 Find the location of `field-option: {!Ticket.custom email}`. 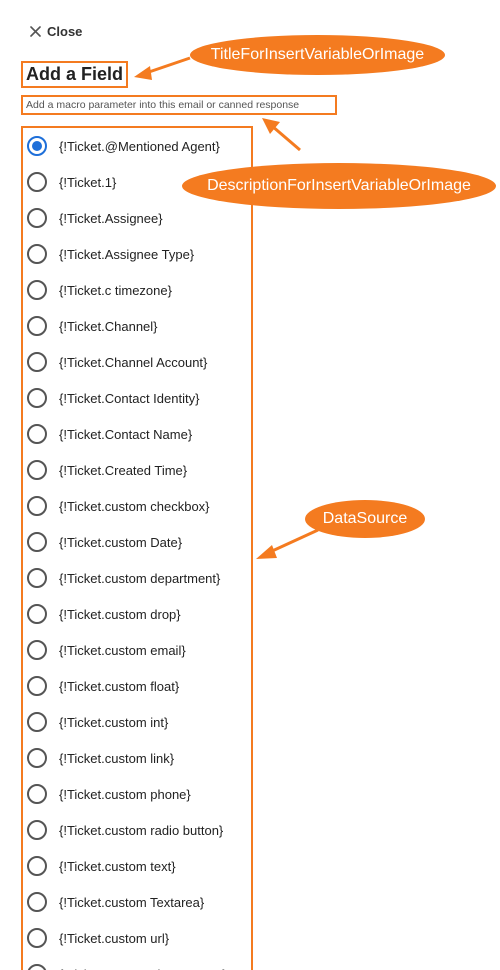

field-option: {!Ticket.custom email} is located at coordinates (137, 650).